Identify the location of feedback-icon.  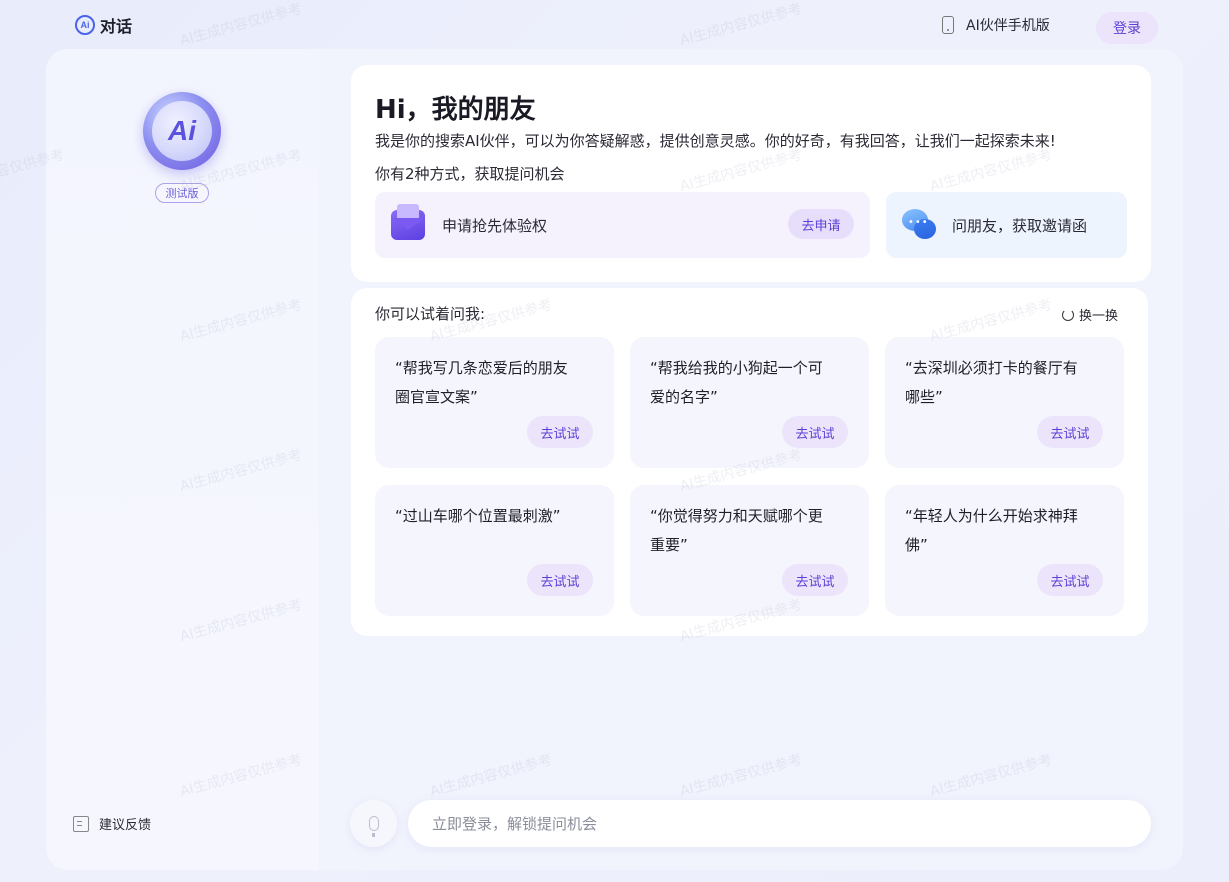
(81, 823).